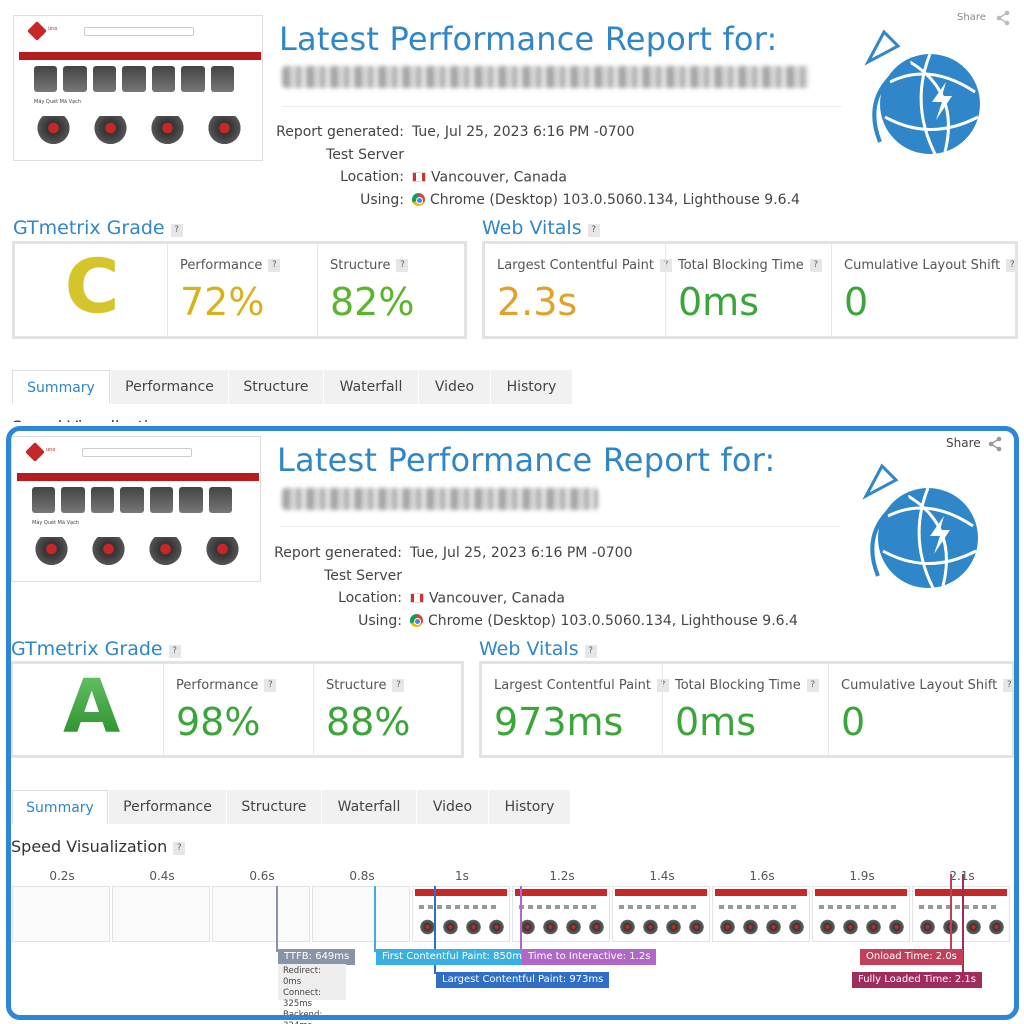  Describe the element at coordinates (922, 92) in the screenshot. I see `rocket-globe-logo` at that location.